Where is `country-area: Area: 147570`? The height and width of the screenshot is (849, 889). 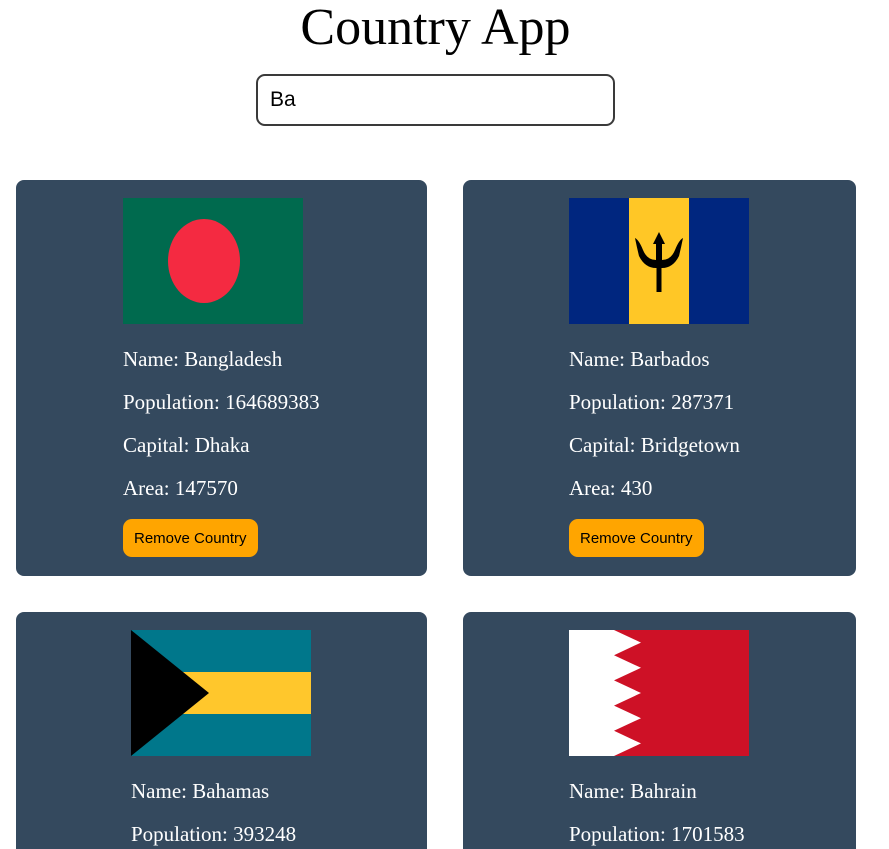
country-area: Area: 147570 is located at coordinates (180, 488).